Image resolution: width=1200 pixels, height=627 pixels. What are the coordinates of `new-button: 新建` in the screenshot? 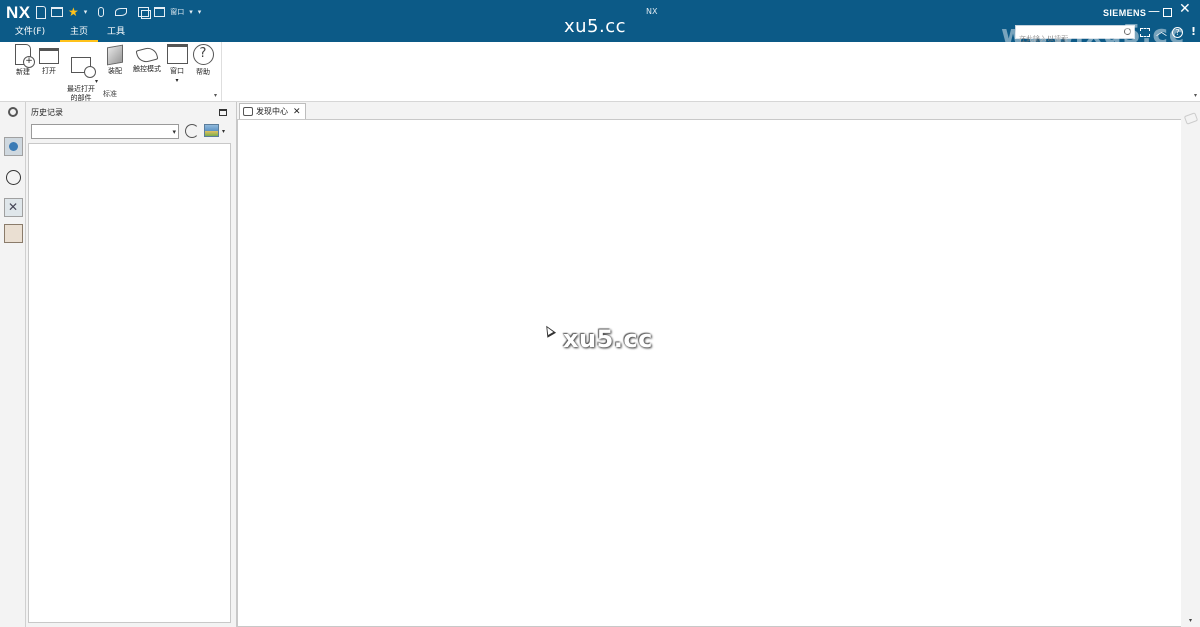 It's located at (23, 60).